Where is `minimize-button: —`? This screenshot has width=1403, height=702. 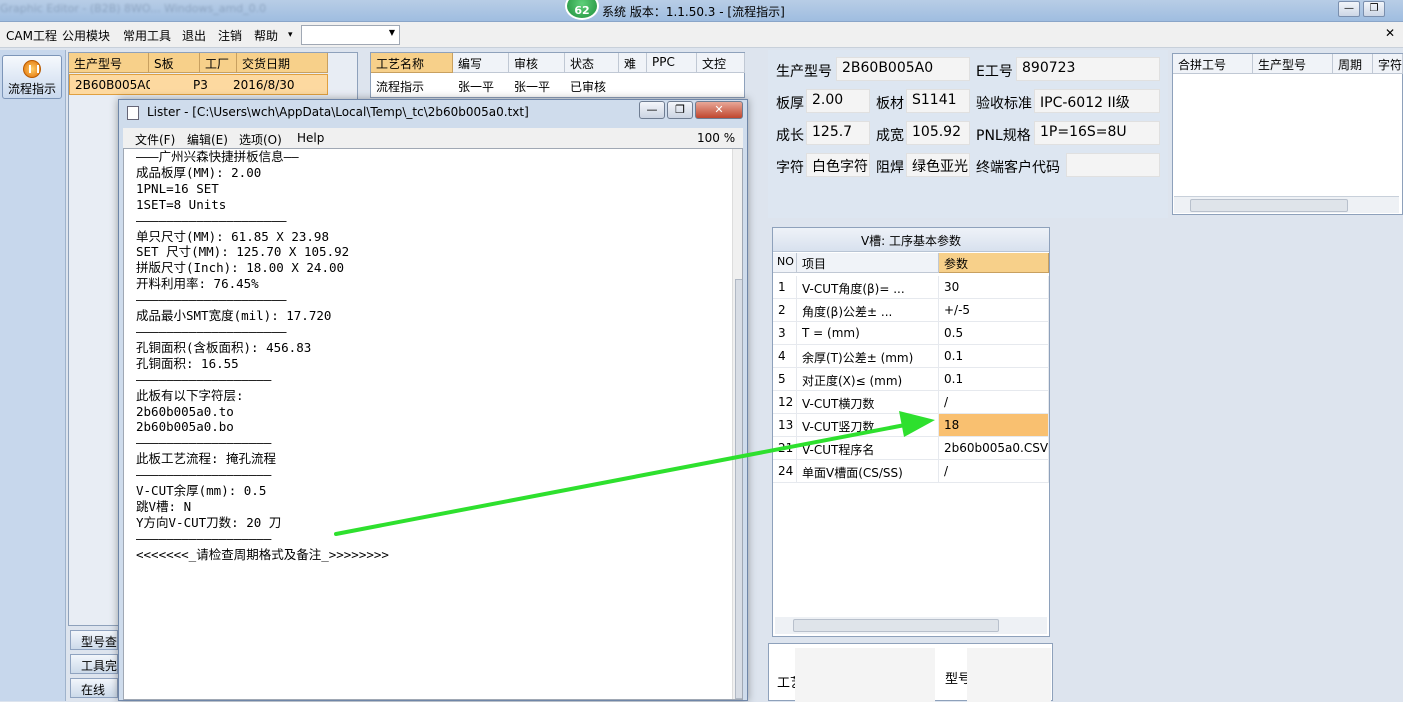
minimize-button: — is located at coordinates (1349, 9).